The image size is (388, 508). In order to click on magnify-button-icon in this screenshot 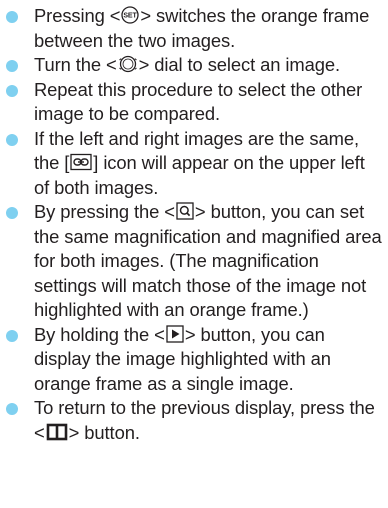, I will do `click(185, 211)`.